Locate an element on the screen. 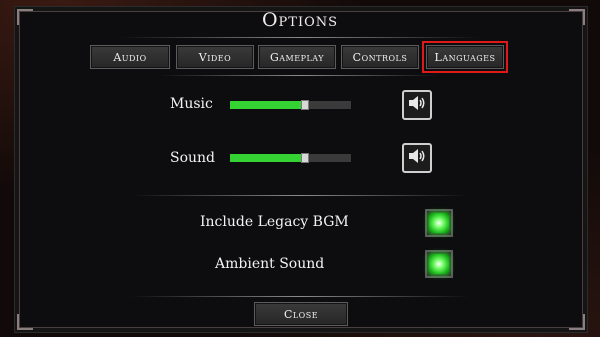 This screenshot has width=600, height=337. sound-label: Sound is located at coordinates (193, 158).